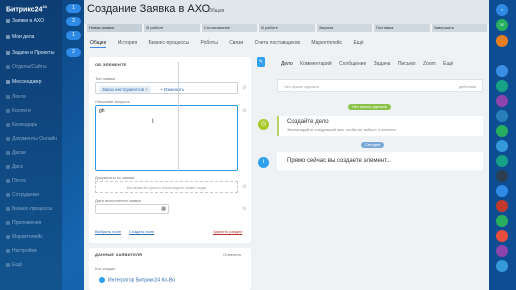 The width and height of the screenshot is (516, 290). I want to click on sidebar-item-disks: Диски, so click(34, 153).